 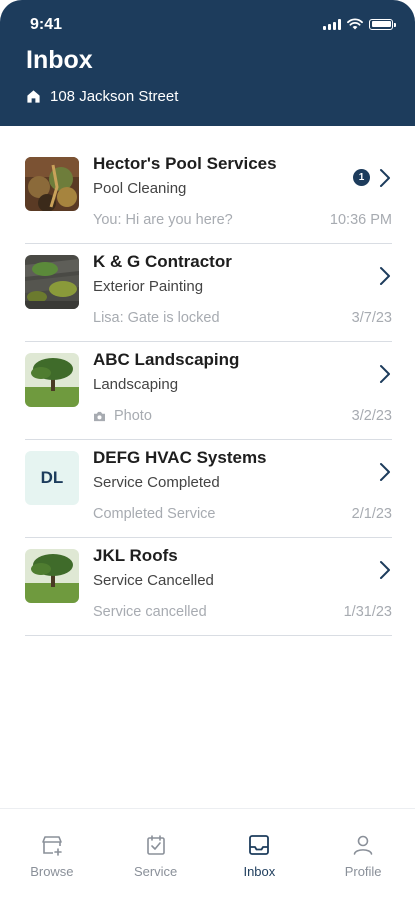 I want to click on status-icons, so click(x=359, y=24).